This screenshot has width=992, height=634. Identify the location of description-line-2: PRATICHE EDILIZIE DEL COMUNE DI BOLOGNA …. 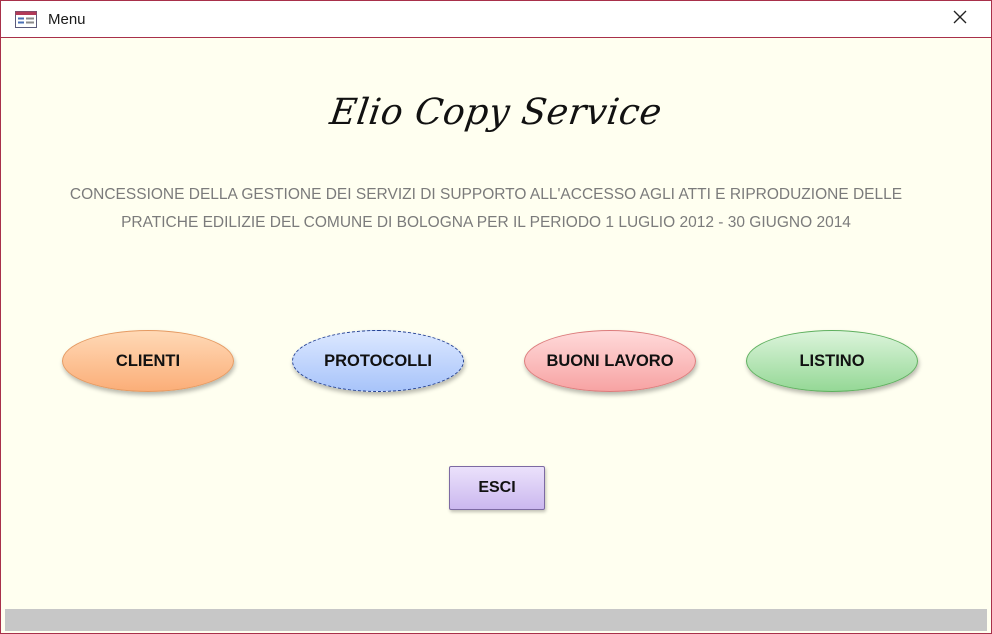
(486, 222).